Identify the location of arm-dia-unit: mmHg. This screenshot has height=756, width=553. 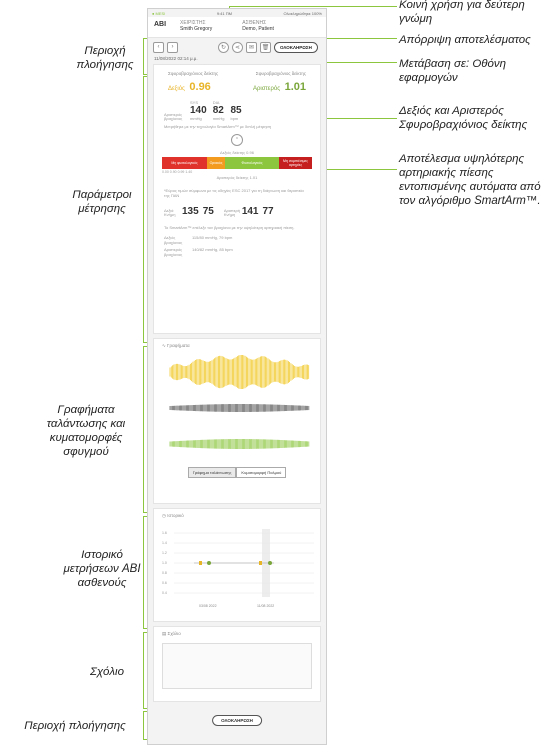
(218, 118).